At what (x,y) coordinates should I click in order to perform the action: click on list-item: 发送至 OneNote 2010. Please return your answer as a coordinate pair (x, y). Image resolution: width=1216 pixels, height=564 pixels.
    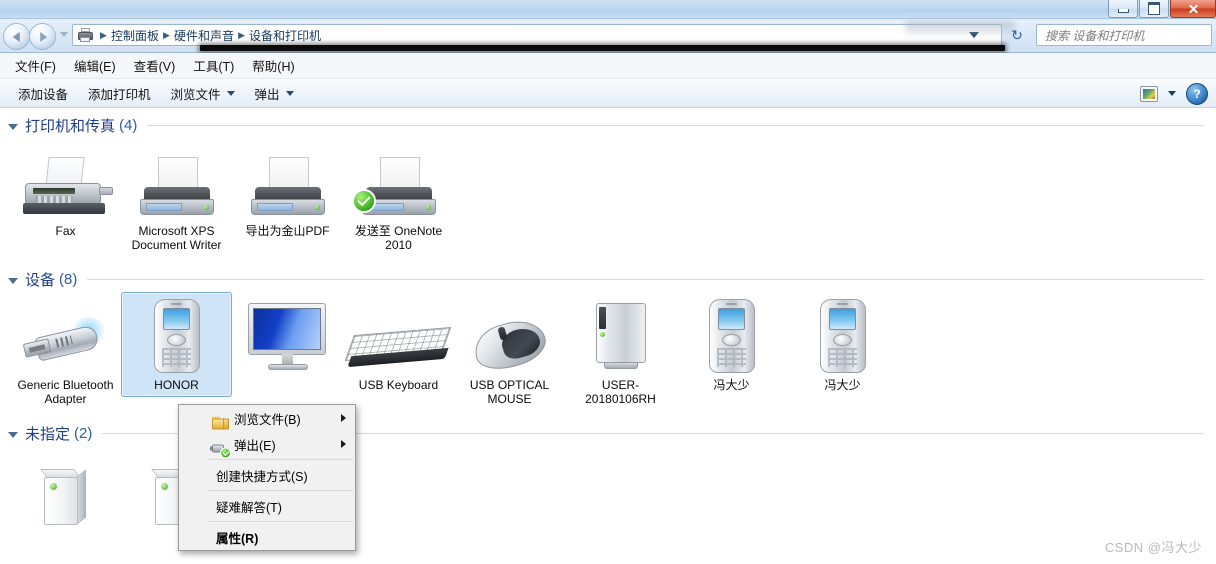
    Looking at the image, I should click on (398, 197).